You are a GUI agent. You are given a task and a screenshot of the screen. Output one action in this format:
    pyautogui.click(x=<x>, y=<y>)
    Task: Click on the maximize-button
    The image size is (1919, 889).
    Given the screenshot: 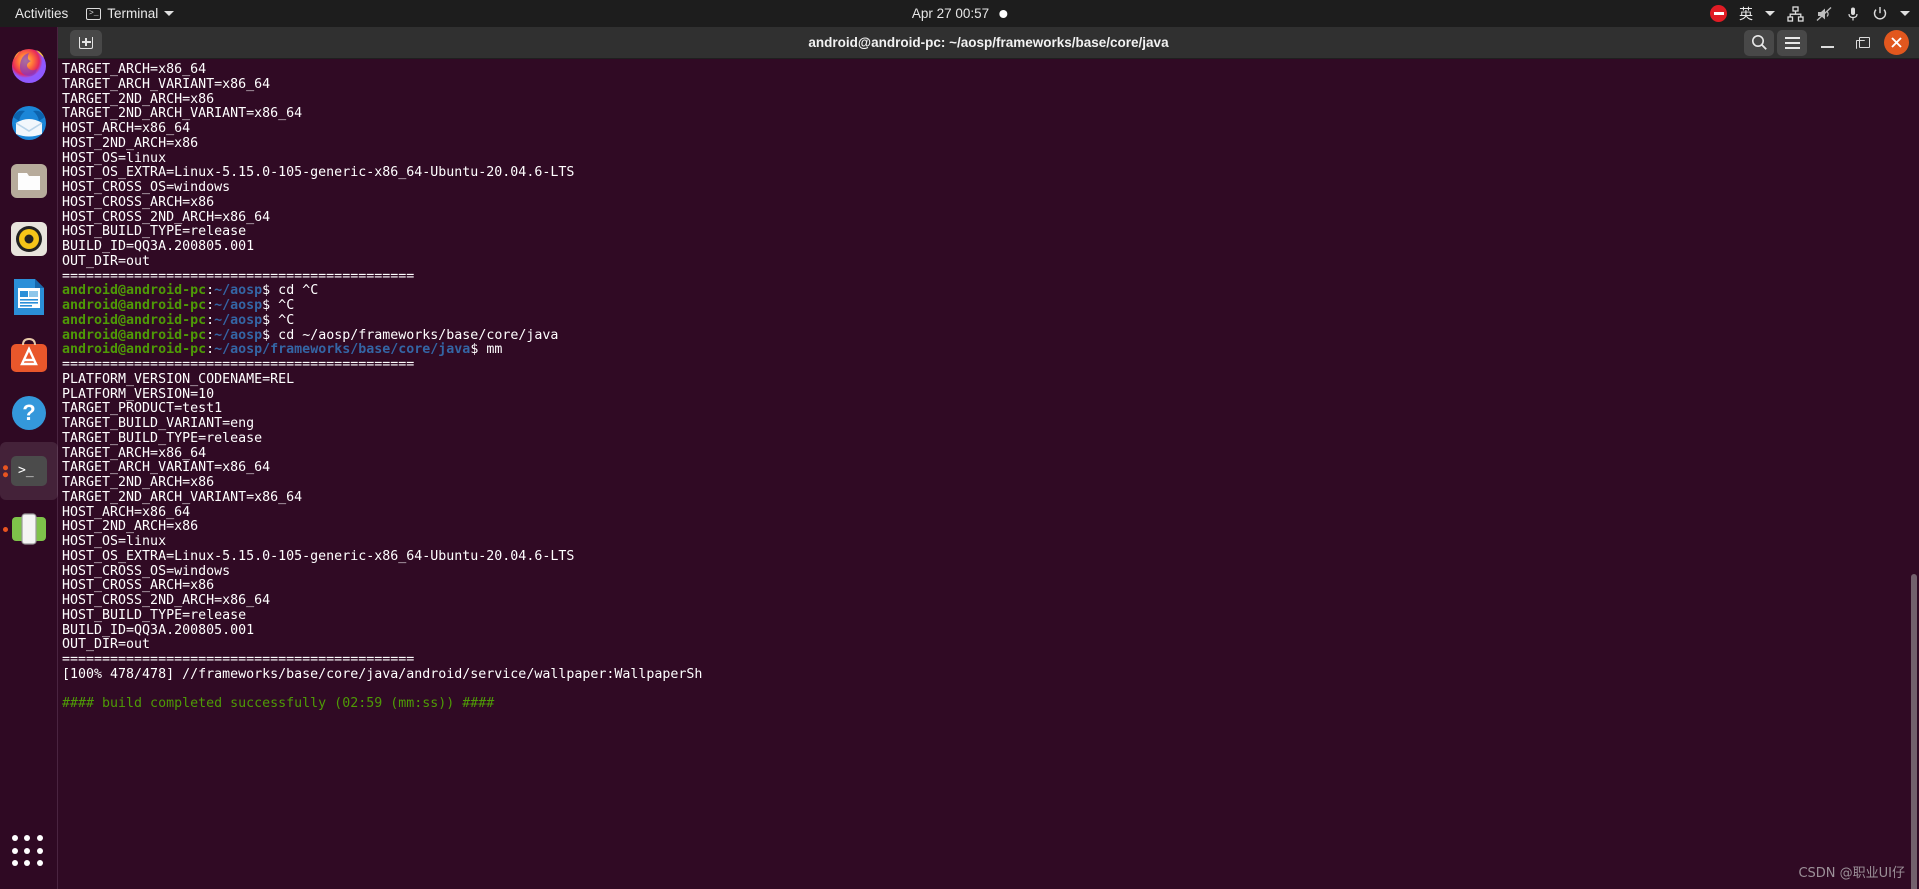 What is the action you would take?
    pyautogui.click(x=1864, y=43)
    